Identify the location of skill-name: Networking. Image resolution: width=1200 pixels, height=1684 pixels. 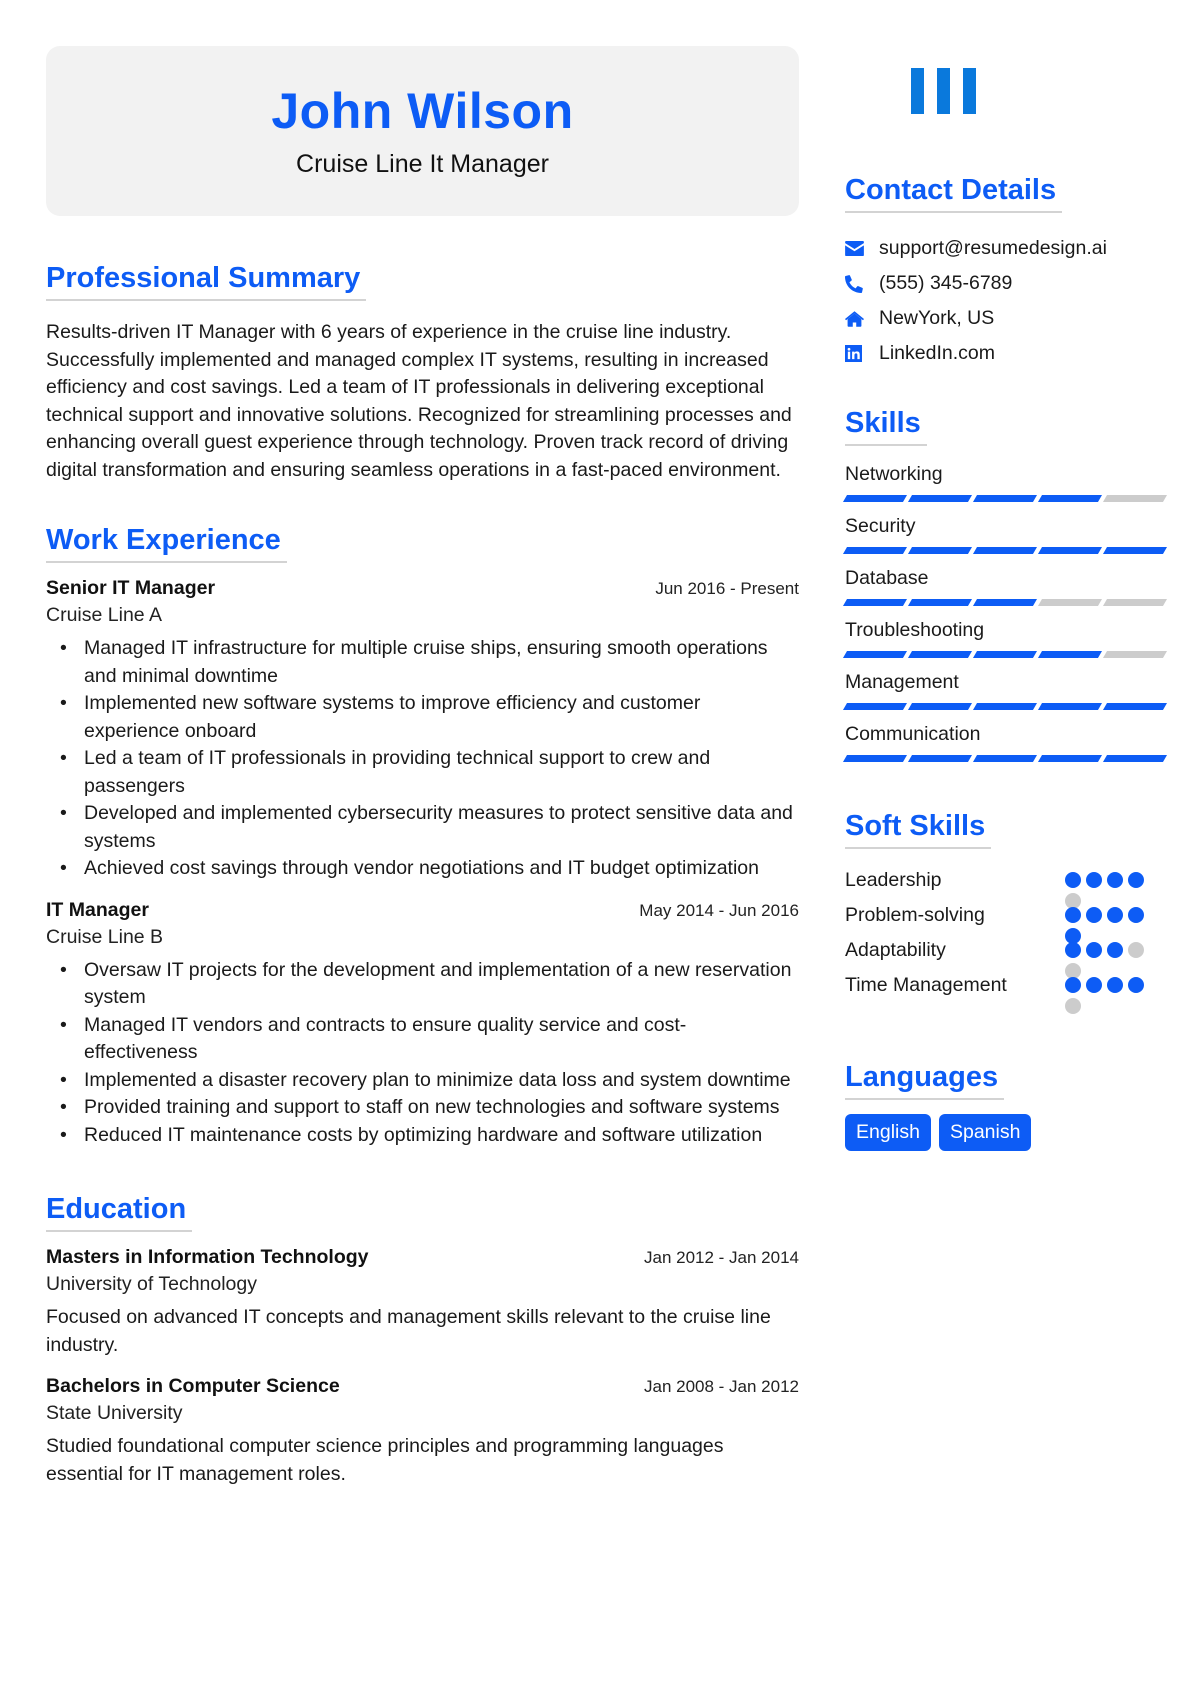
(894, 474).